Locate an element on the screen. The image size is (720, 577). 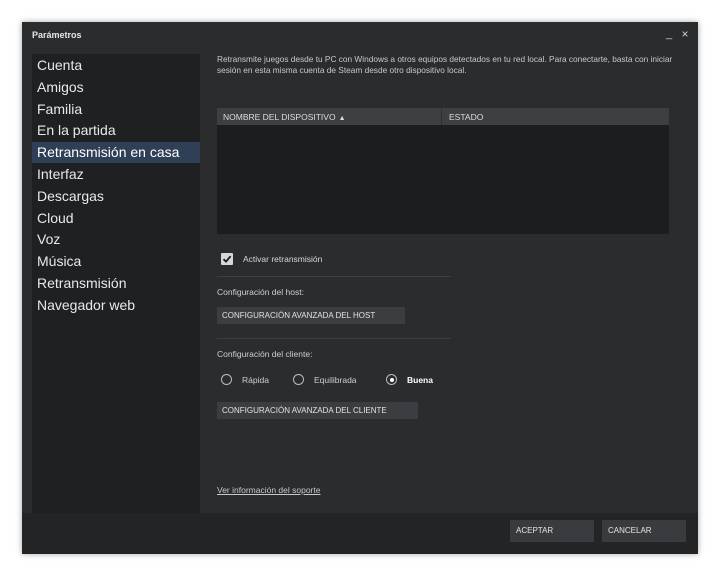
enable-streaming-checkbox is located at coordinates (227, 259).